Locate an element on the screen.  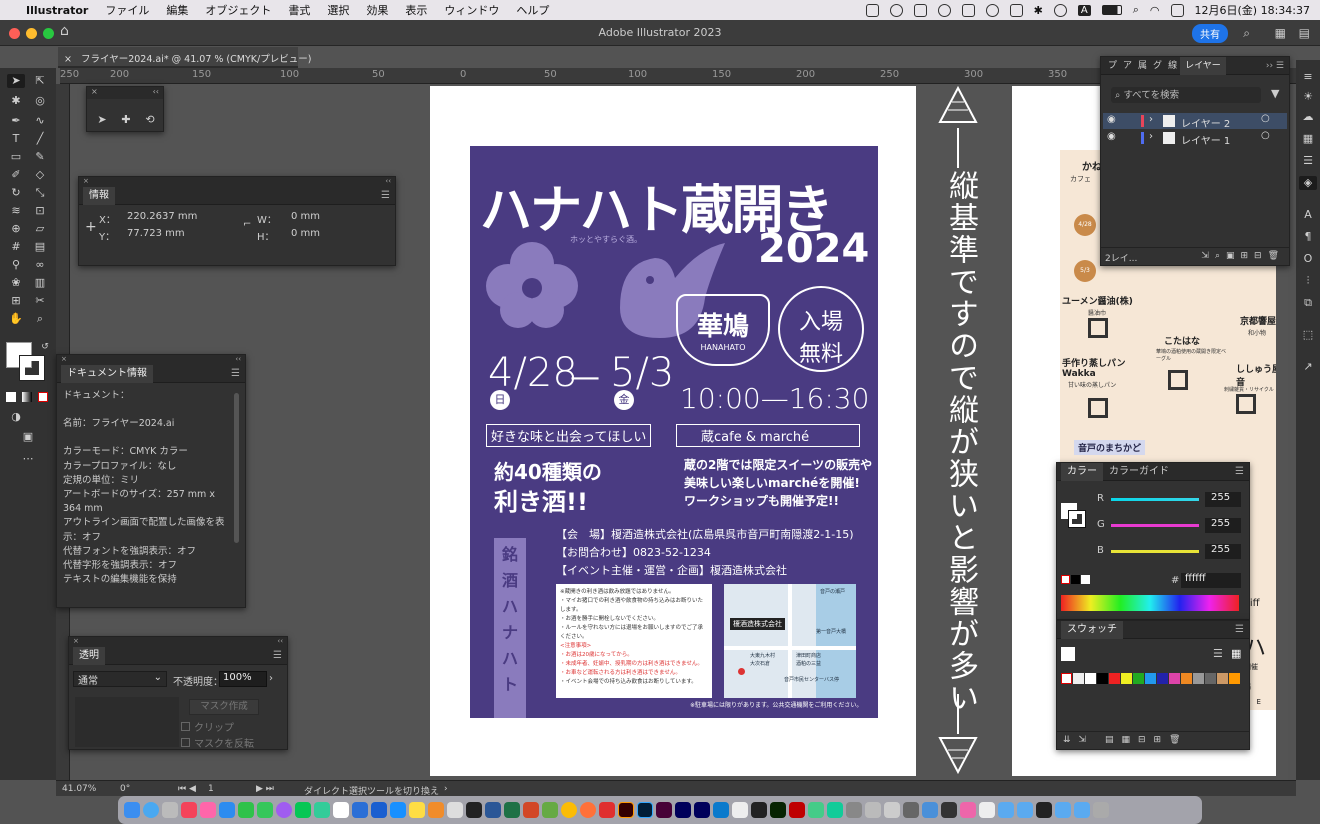
pen-tool: ✒ is located at coordinates (16, 121).